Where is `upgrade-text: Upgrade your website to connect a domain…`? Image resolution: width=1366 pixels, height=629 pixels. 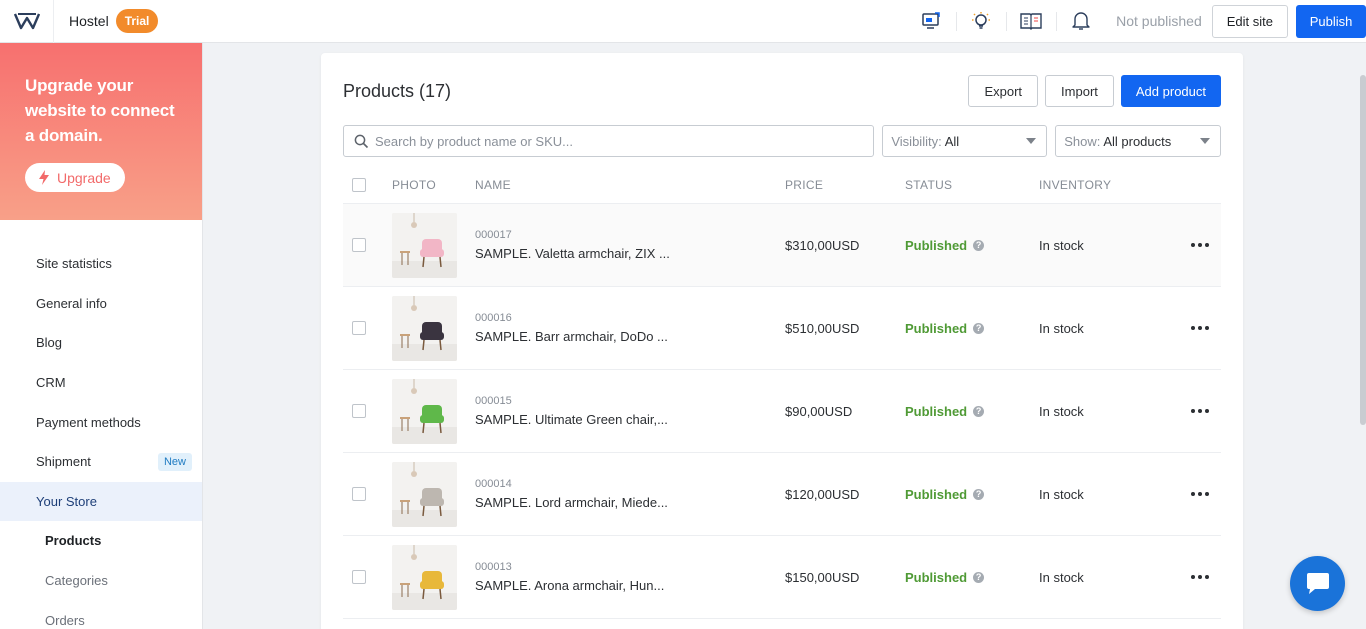 upgrade-text: Upgrade your website to connect a domain… is located at coordinates (100, 110).